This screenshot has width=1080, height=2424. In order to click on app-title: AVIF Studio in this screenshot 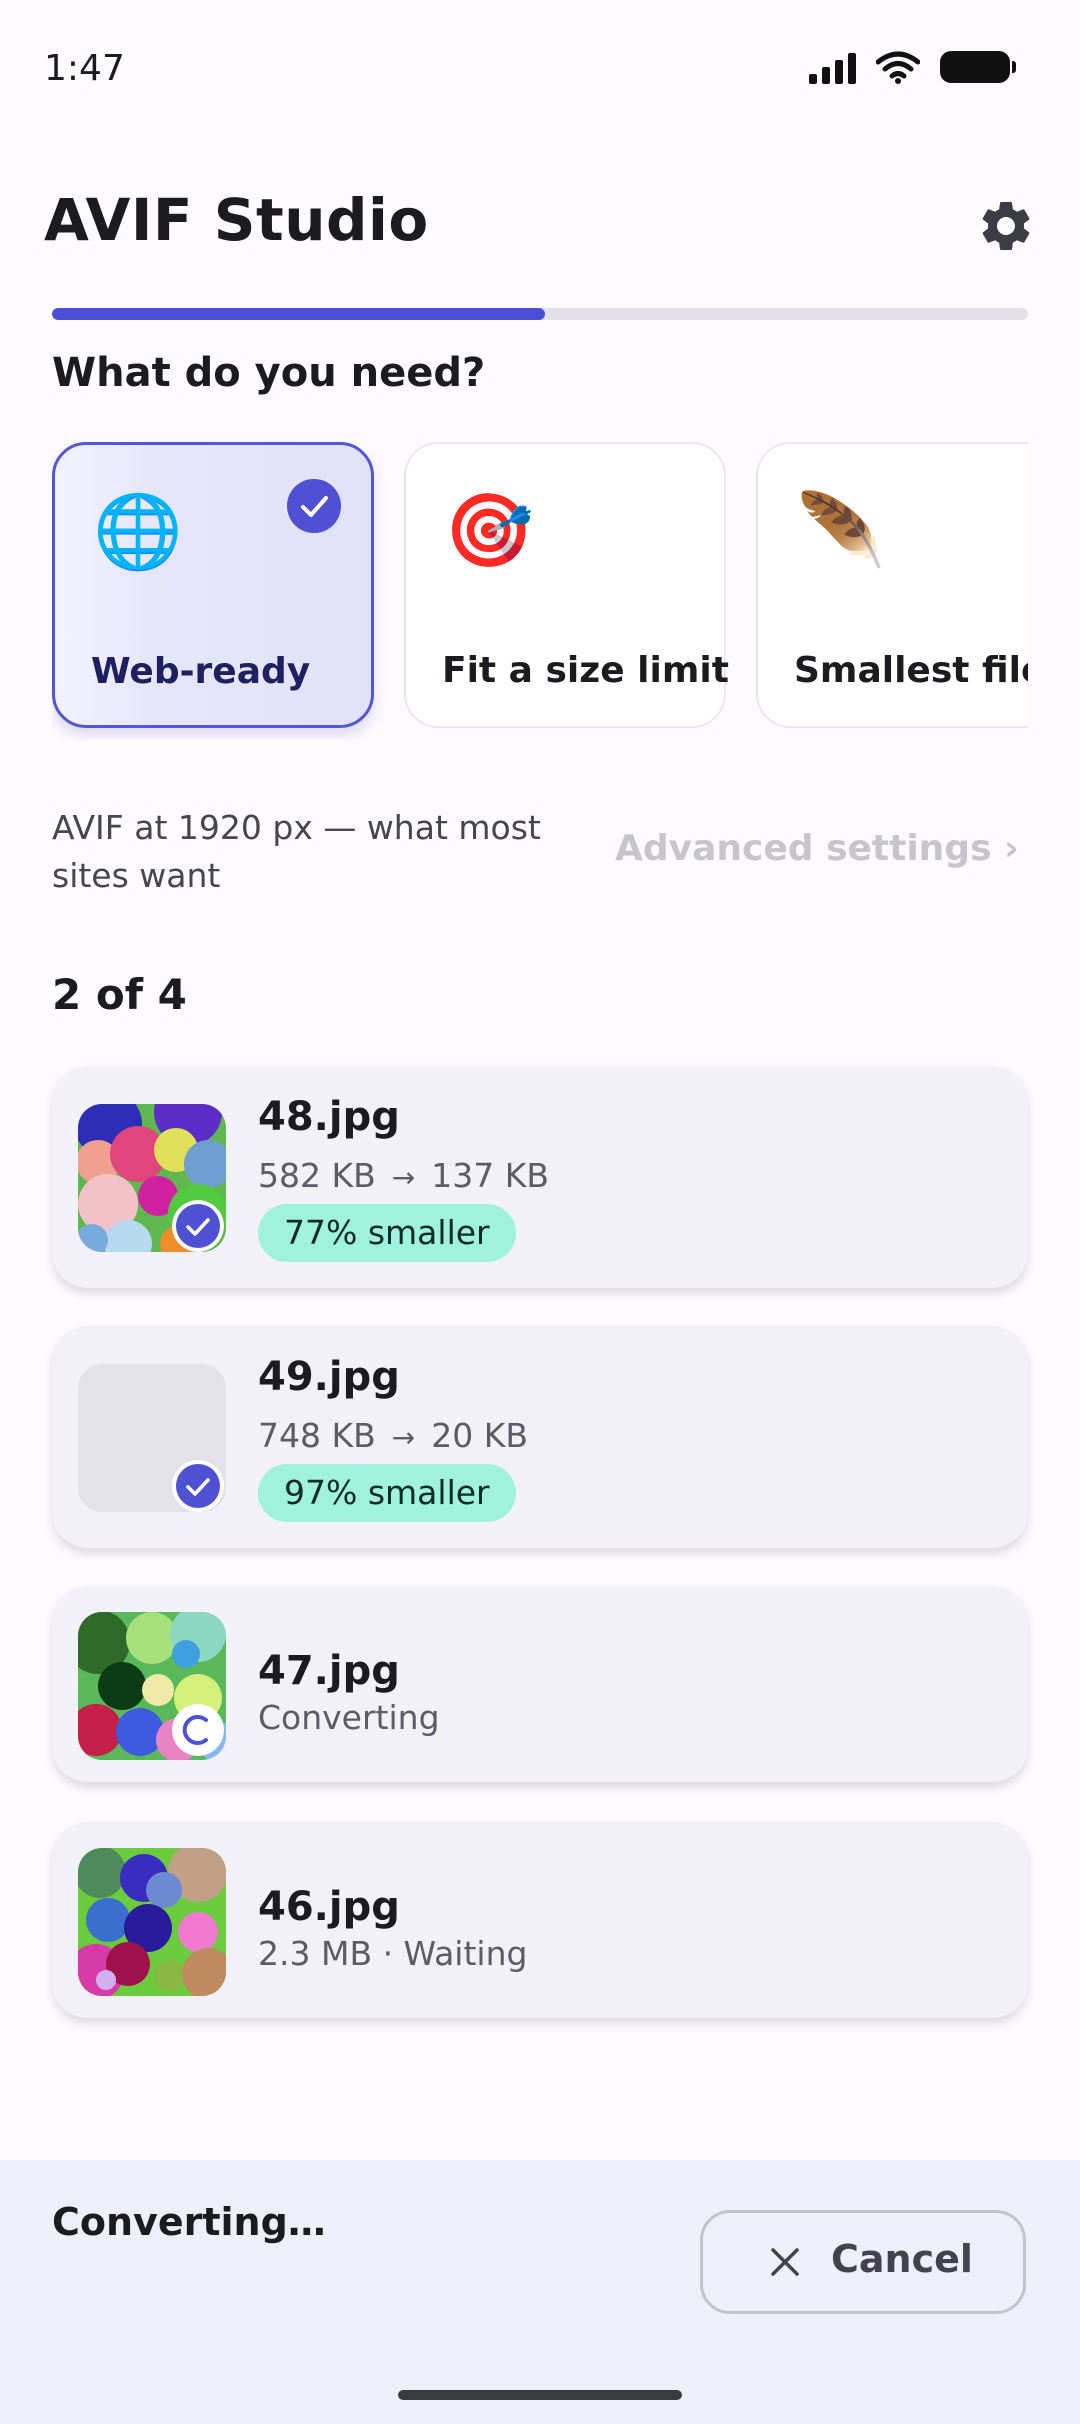, I will do `click(236, 220)`.